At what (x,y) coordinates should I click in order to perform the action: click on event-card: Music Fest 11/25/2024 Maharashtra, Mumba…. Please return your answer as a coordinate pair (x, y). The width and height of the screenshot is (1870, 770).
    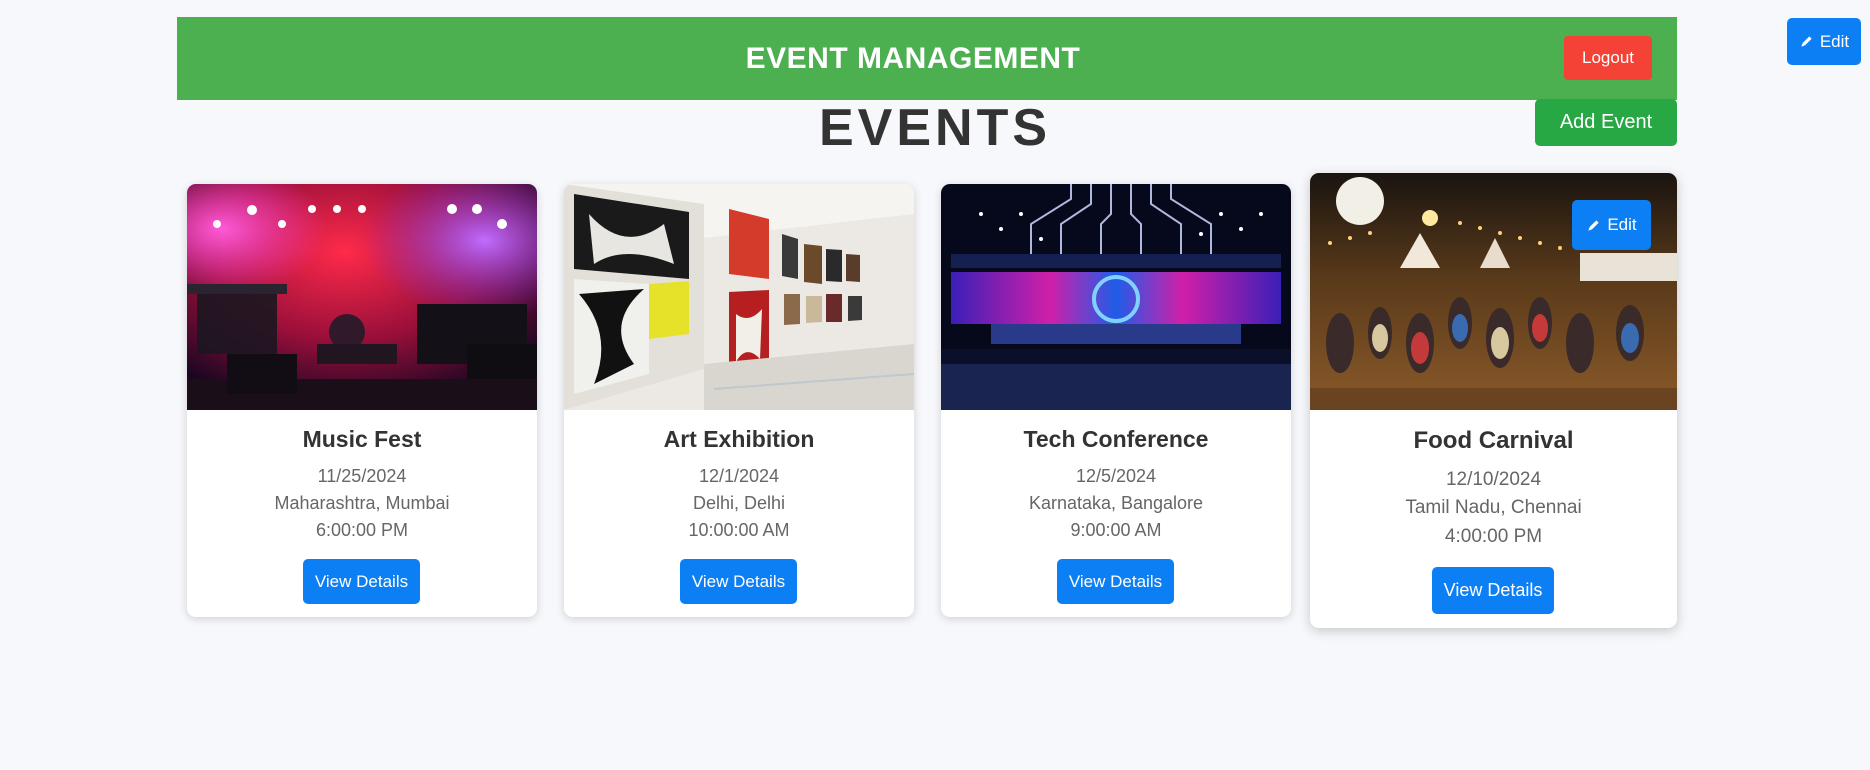
    Looking at the image, I should click on (362, 400).